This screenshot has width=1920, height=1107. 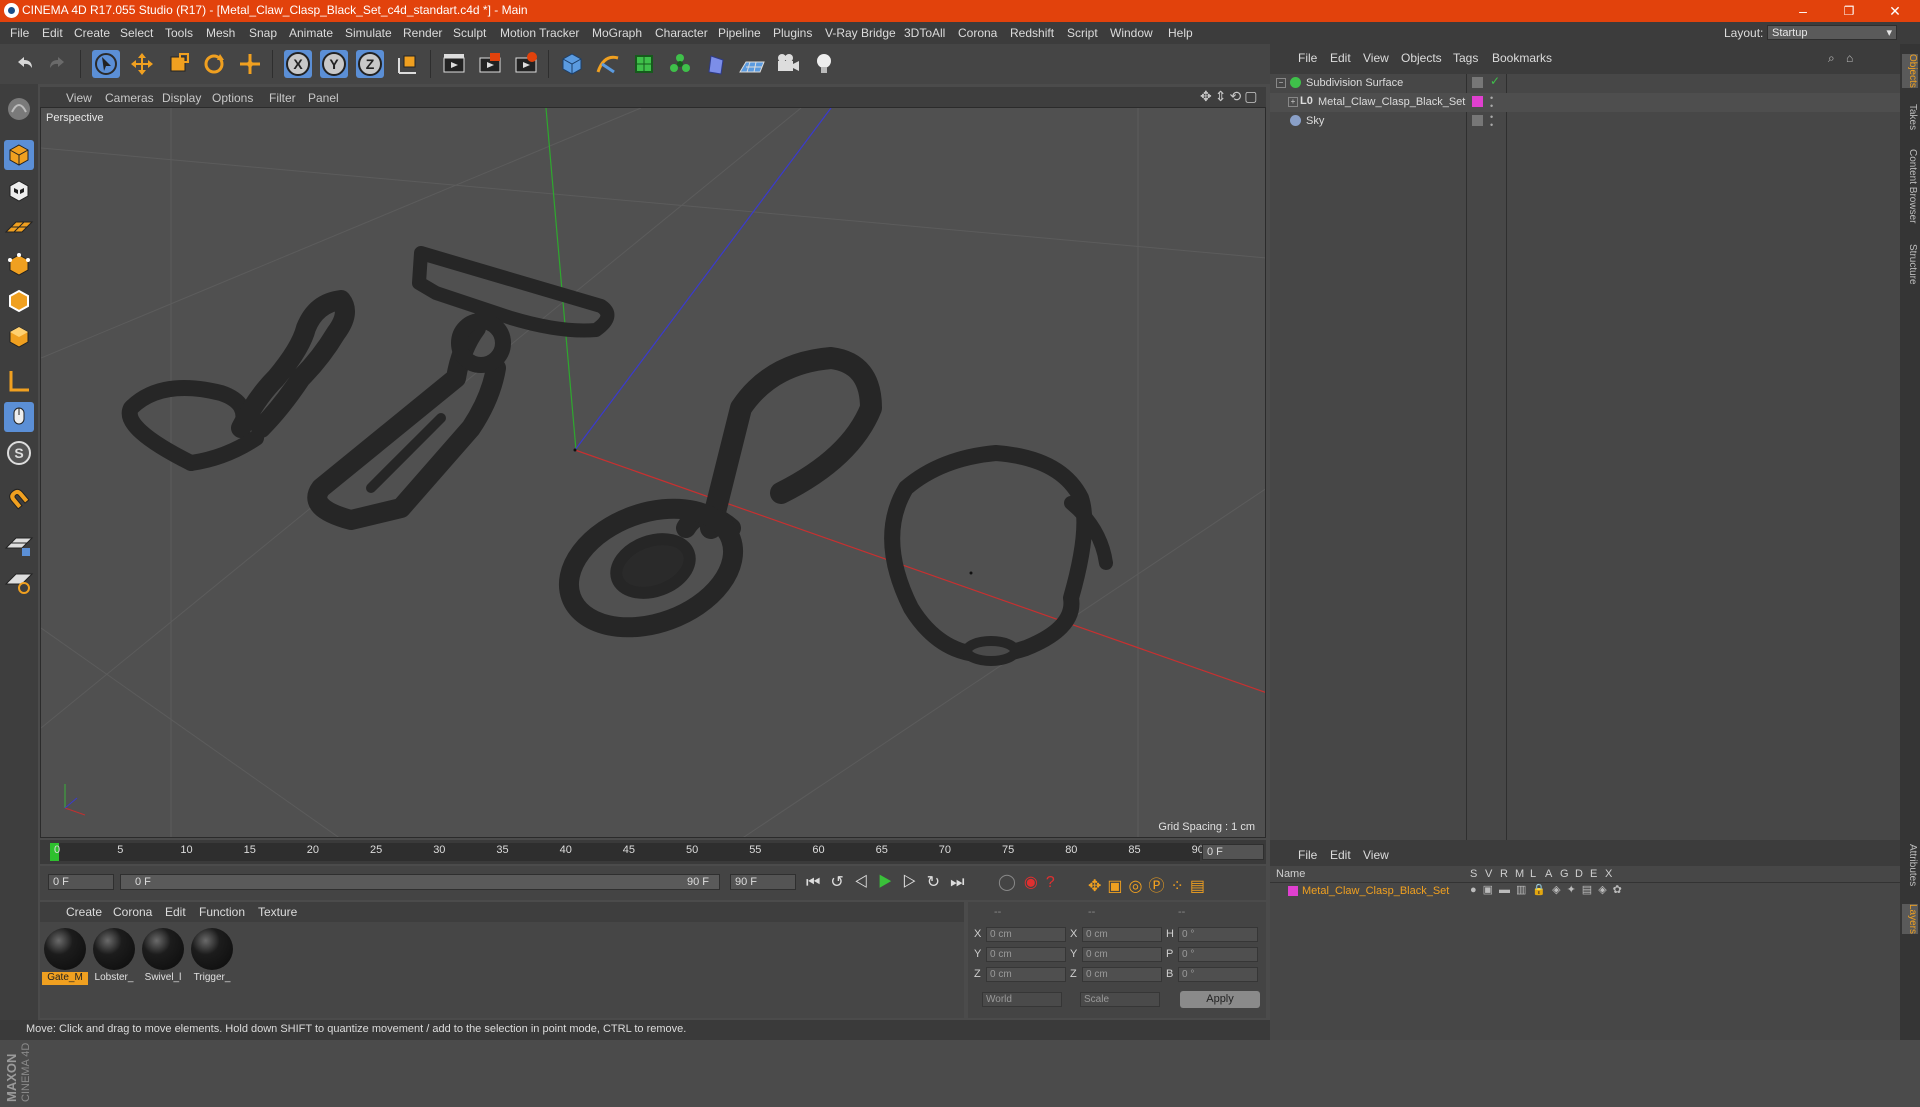 What do you see at coordinates (1200, 886) in the screenshot?
I see `timeline-window-icon: ▤` at bounding box center [1200, 886].